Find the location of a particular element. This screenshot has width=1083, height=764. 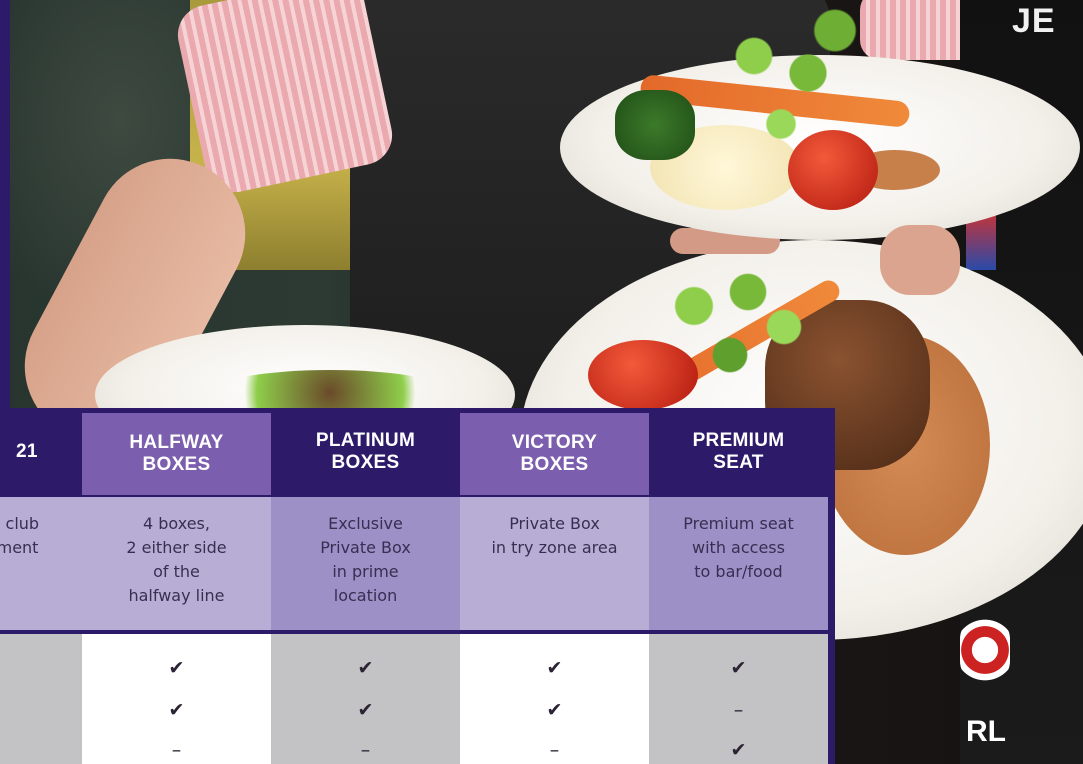

waiter-hand is located at coordinates (920, 260).